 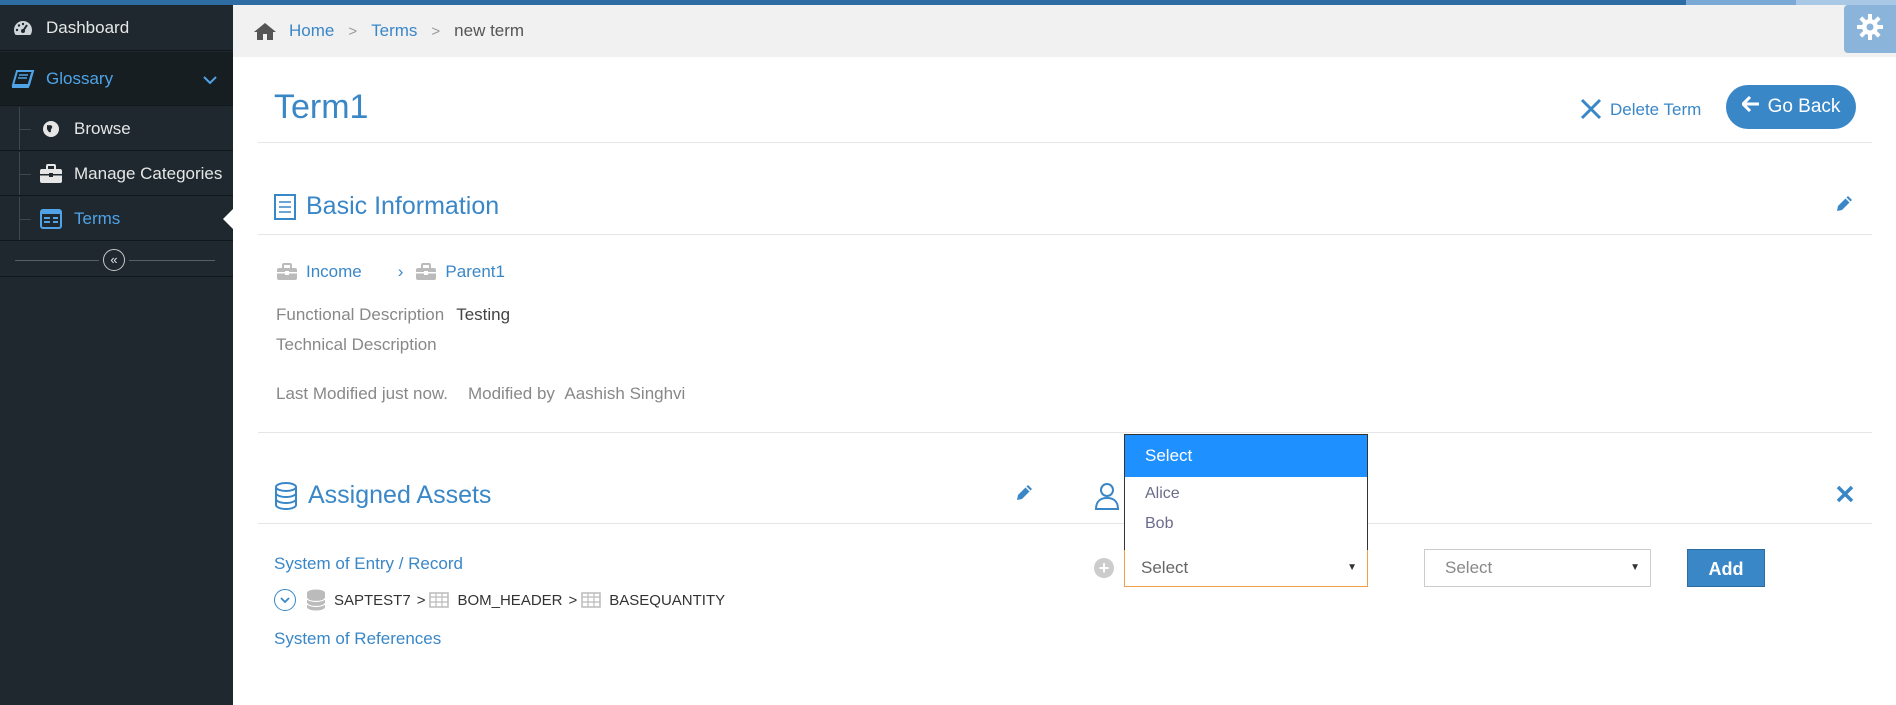 What do you see at coordinates (23, 79) in the screenshot?
I see `book-icon` at bounding box center [23, 79].